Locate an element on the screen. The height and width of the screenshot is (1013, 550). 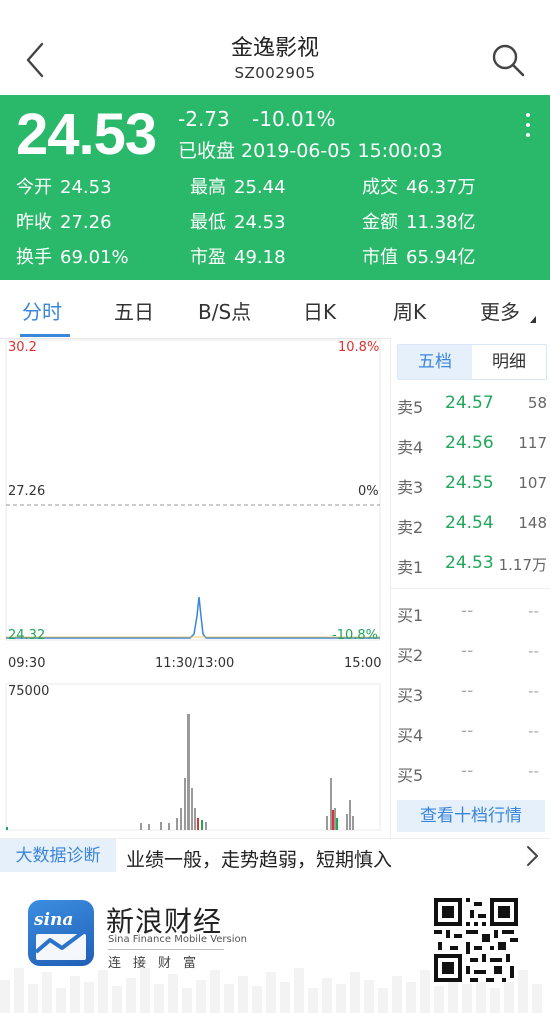
orderbook-toggle: 五档 明细 is located at coordinates (472, 362).